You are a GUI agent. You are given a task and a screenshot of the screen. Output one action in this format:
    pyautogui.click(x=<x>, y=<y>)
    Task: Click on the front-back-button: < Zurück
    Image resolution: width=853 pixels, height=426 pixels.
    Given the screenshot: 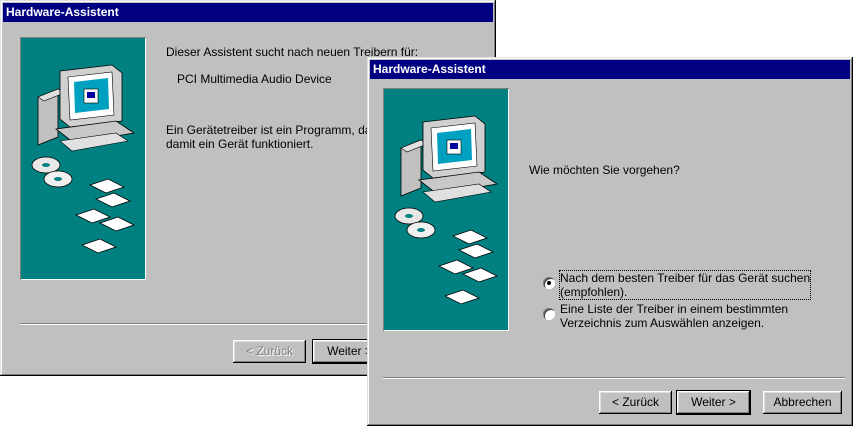 What is the action you would take?
    pyautogui.click(x=635, y=402)
    